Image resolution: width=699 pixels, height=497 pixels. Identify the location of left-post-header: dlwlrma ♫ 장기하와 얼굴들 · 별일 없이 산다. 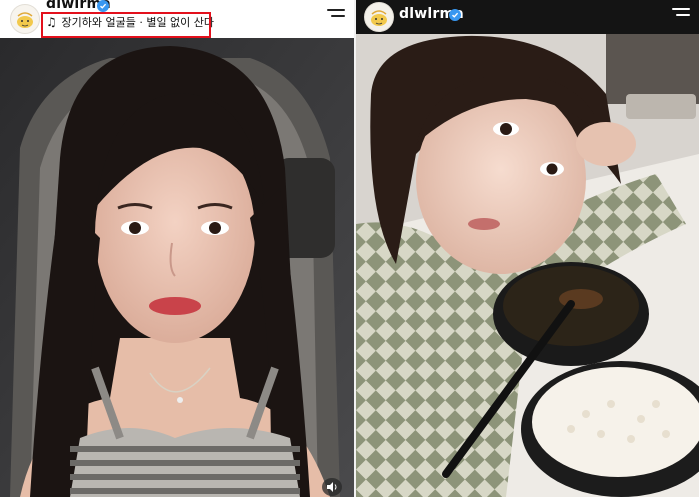
(177, 19).